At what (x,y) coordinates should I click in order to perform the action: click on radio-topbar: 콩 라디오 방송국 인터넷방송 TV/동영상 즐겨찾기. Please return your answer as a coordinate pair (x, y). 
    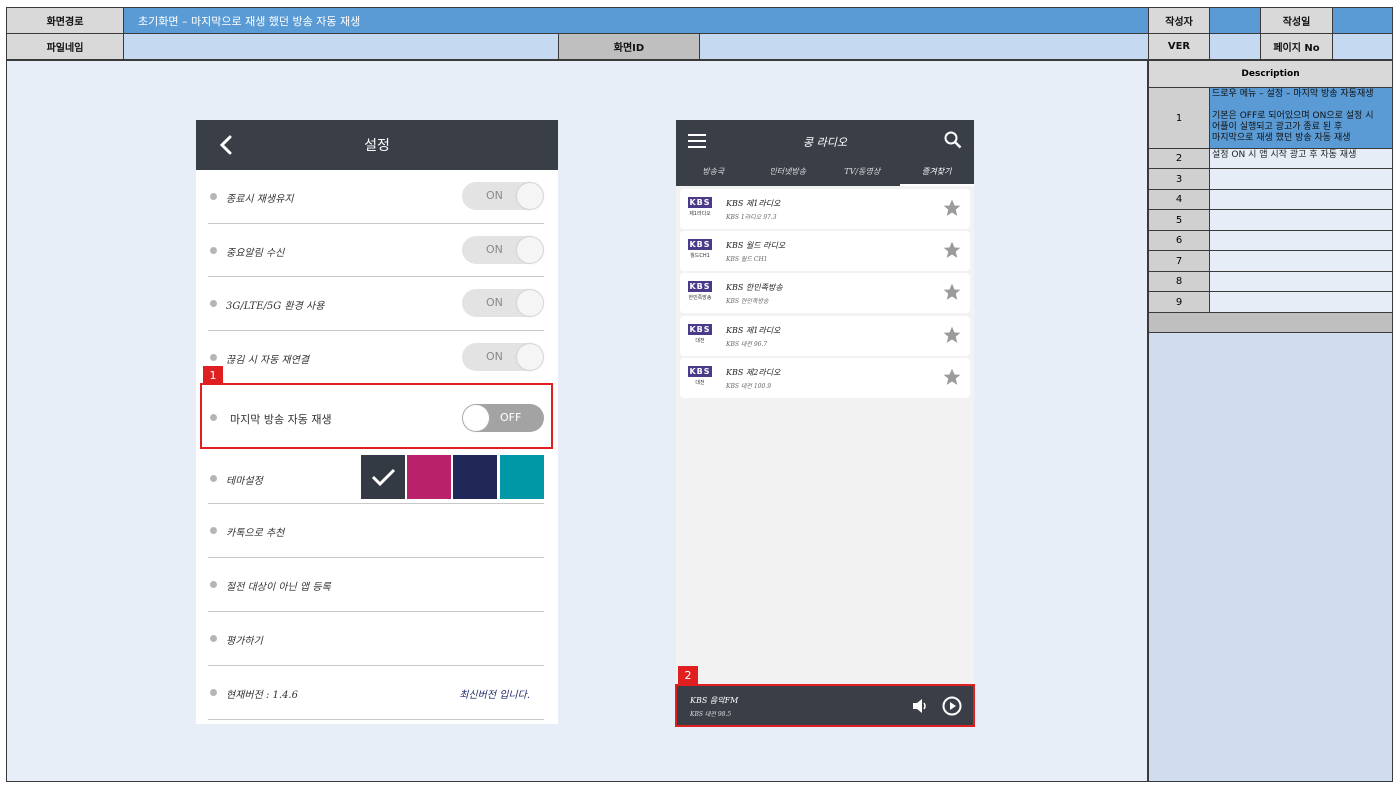
    Looking at the image, I should click on (825, 153).